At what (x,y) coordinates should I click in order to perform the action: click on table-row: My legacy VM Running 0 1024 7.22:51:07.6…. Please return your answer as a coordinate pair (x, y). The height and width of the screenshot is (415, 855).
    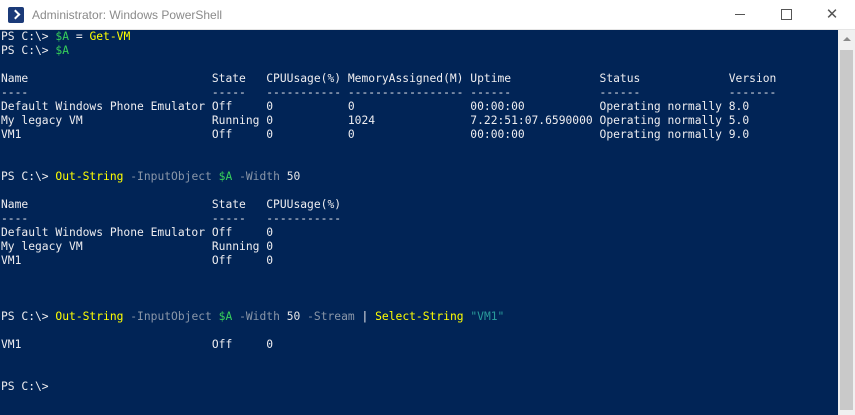
    Looking at the image, I should click on (375, 120).